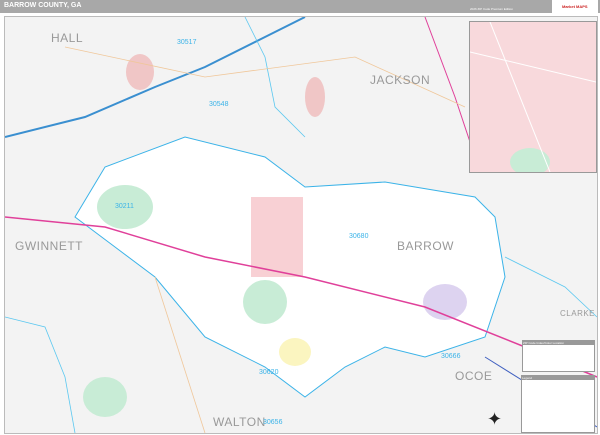  What do you see at coordinates (474, 376) in the screenshot?
I see `county-label-oconee: OCOE` at bounding box center [474, 376].